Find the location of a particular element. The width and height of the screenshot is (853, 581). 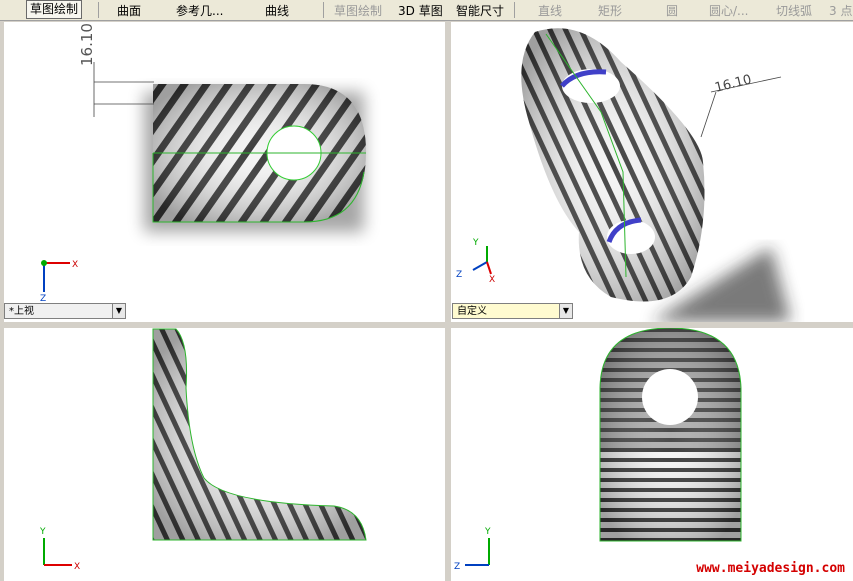

view-orientation-select: 自定义 ▼ is located at coordinates (512, 311).